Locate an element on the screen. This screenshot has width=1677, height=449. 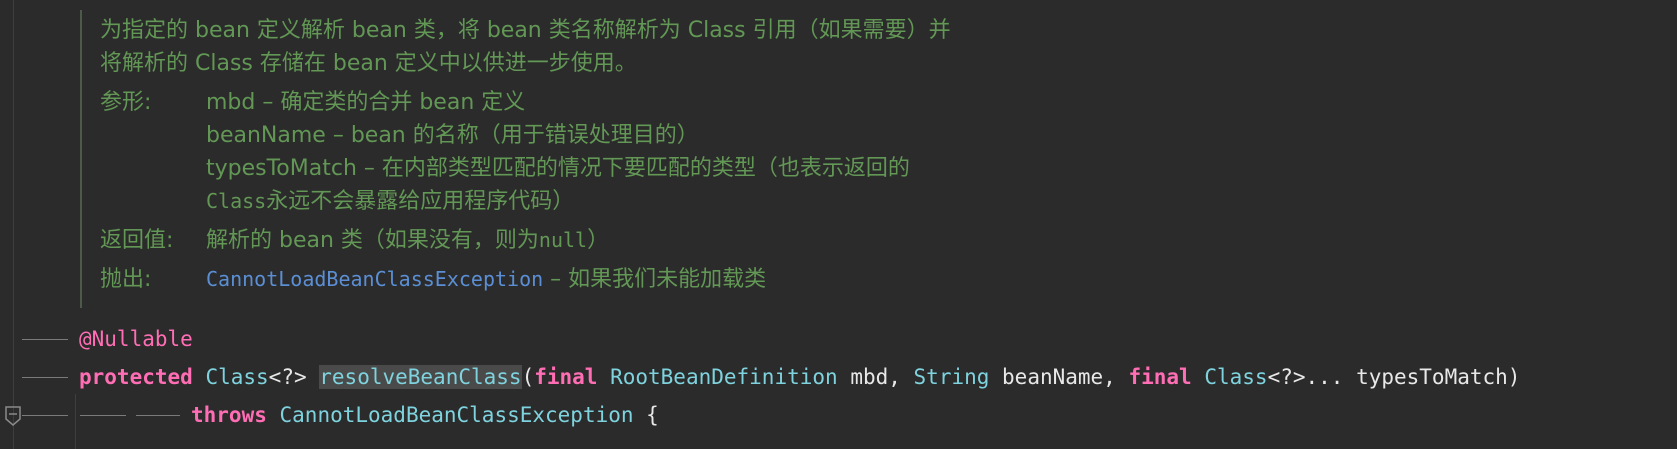
type-token: RootBeanDefinition is located at coordinates (724, 377).